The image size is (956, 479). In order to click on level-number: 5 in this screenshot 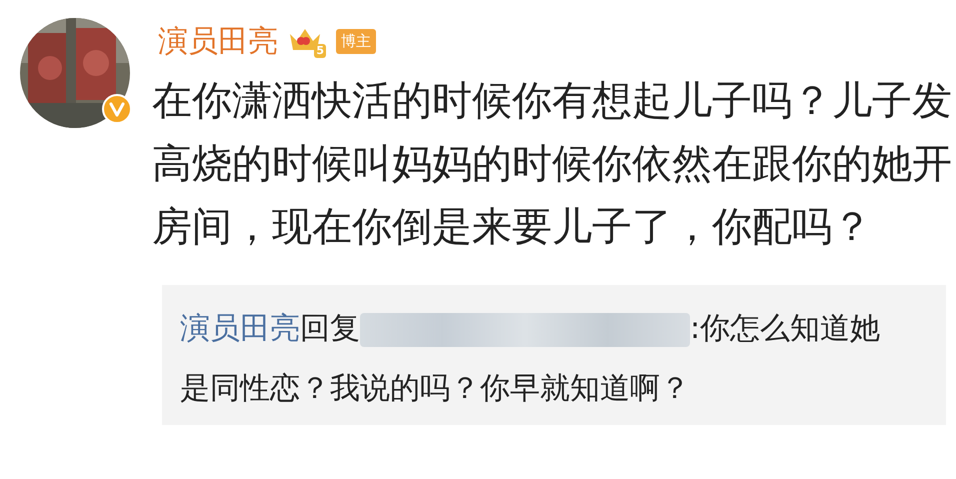, I will do `click(320, 51)`.